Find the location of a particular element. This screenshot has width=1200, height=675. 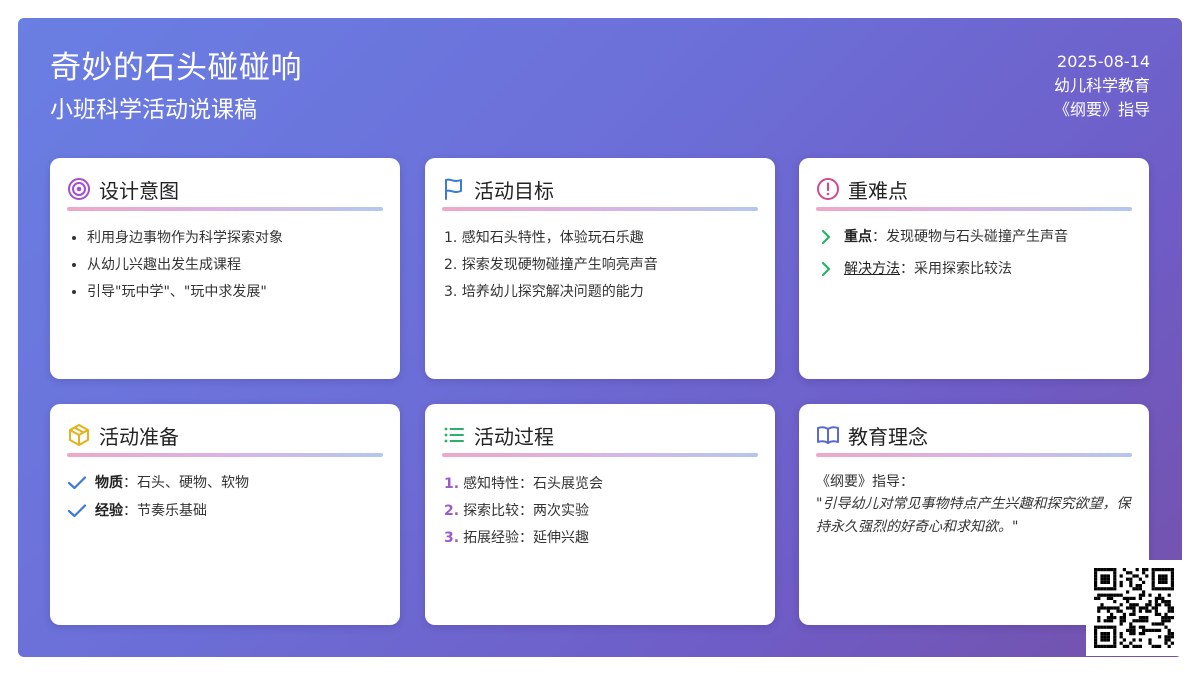

experience-label: 经验 is located at coordinates (109, 511).